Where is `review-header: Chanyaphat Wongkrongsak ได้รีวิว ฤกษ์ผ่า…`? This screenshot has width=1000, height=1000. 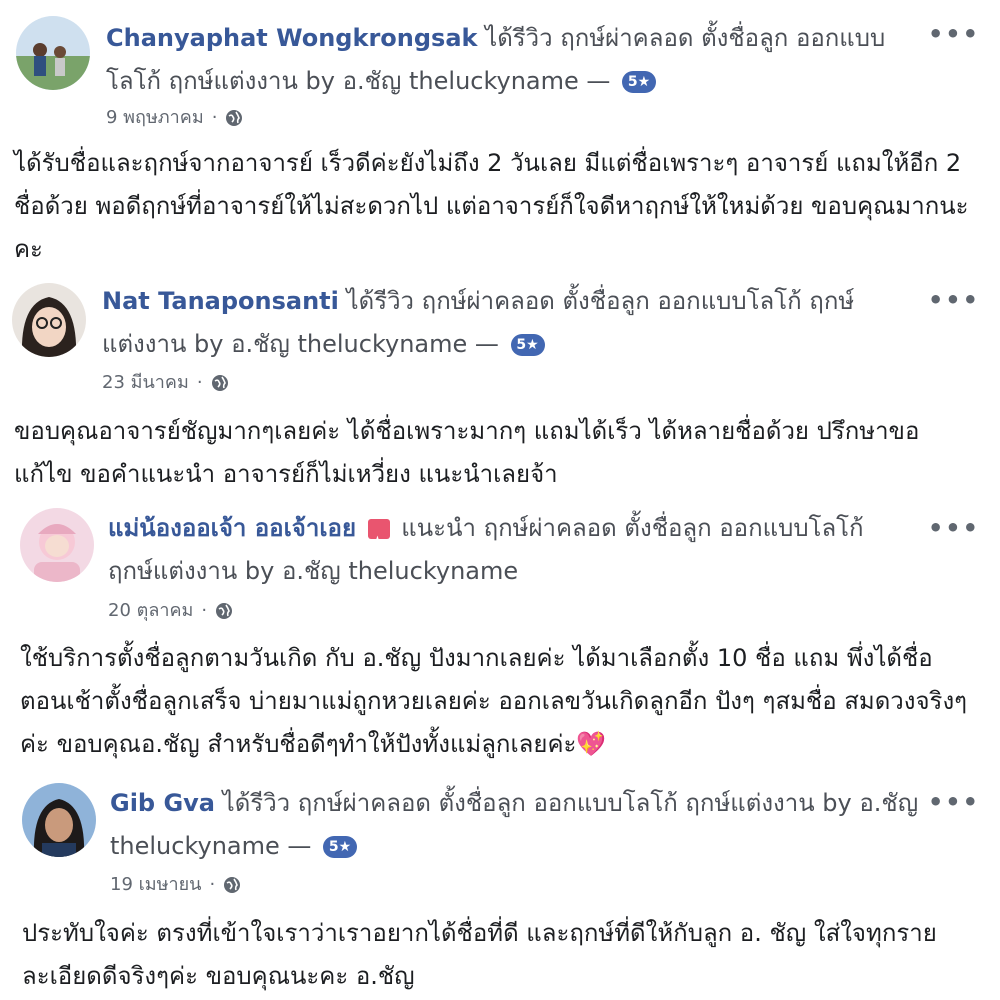
review-header: Chanyaphat Wongkrongsak ได้รีวิว ฤกษ์ผ่า… is located at coordinates (506, 60).